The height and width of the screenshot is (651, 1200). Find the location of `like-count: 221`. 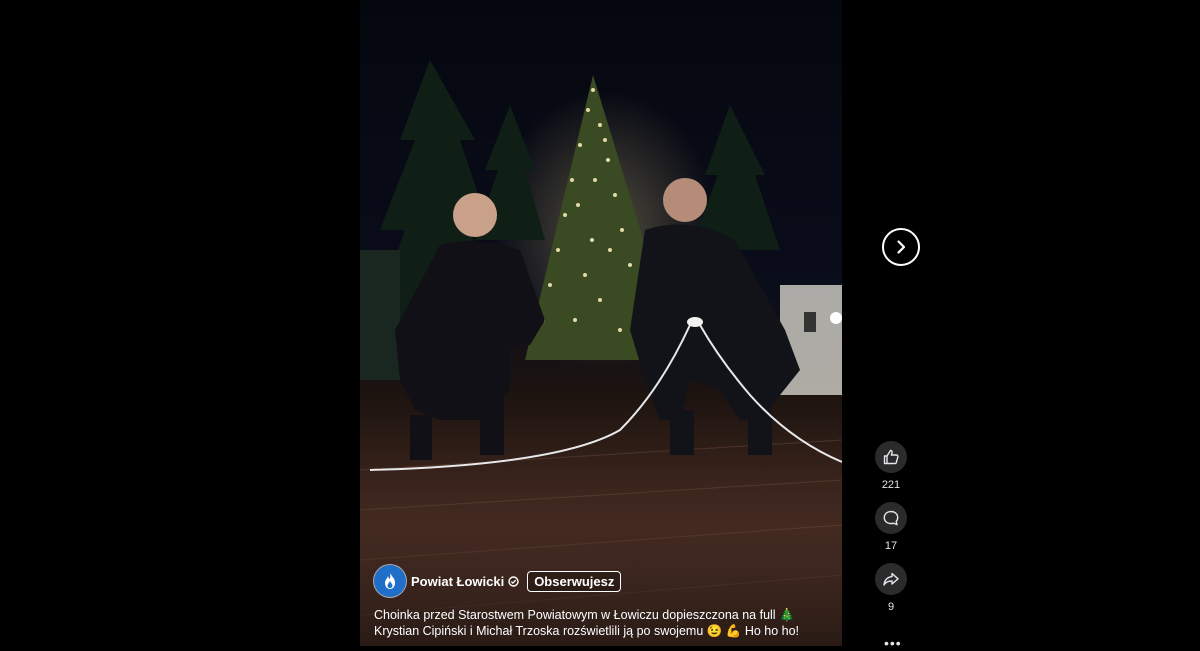

like-count: 221 is located at coordinates (891, 485).